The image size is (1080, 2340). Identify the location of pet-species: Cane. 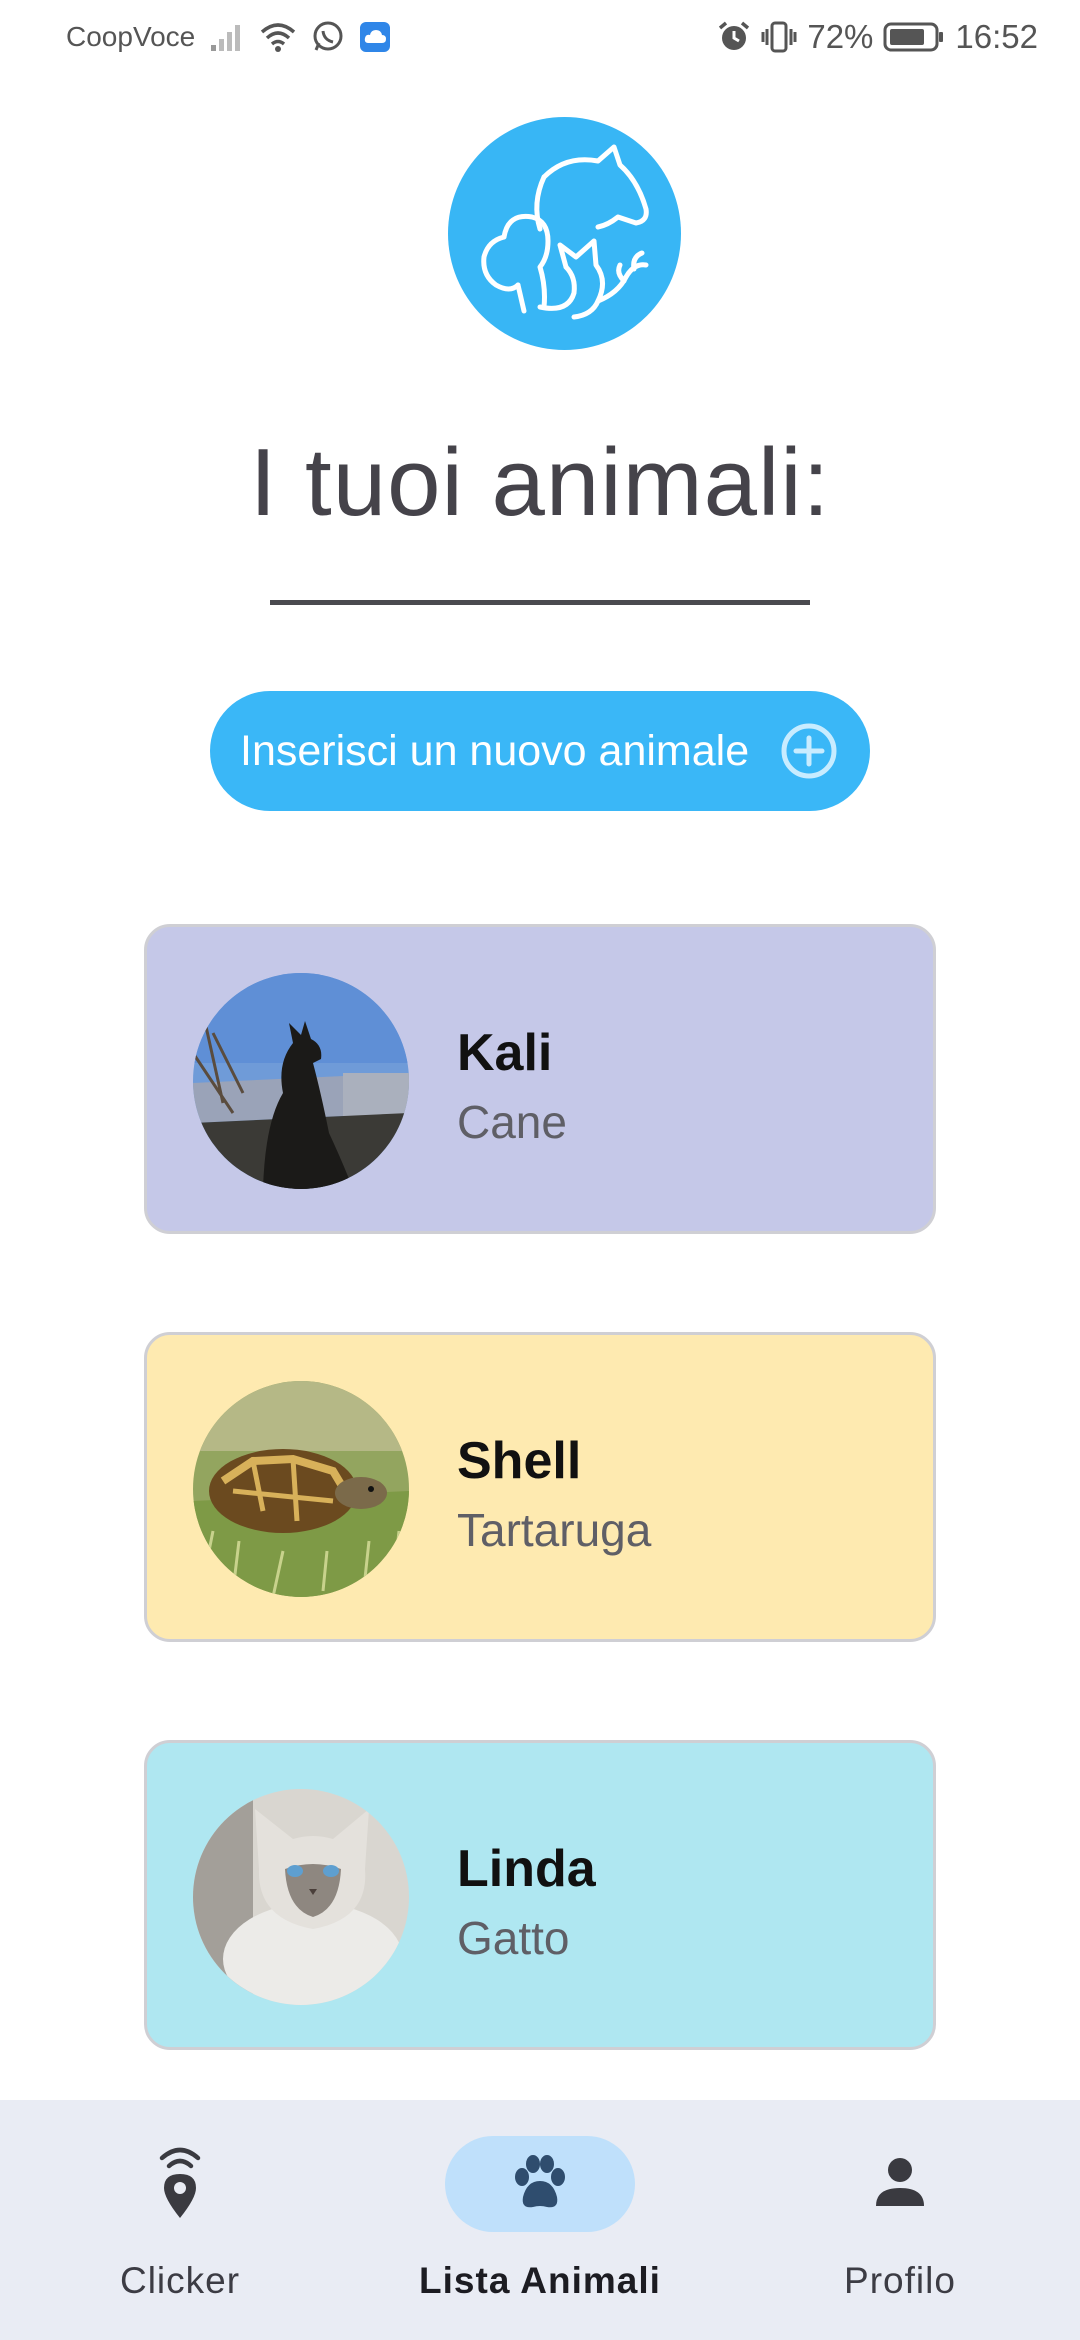
(512, 1122).